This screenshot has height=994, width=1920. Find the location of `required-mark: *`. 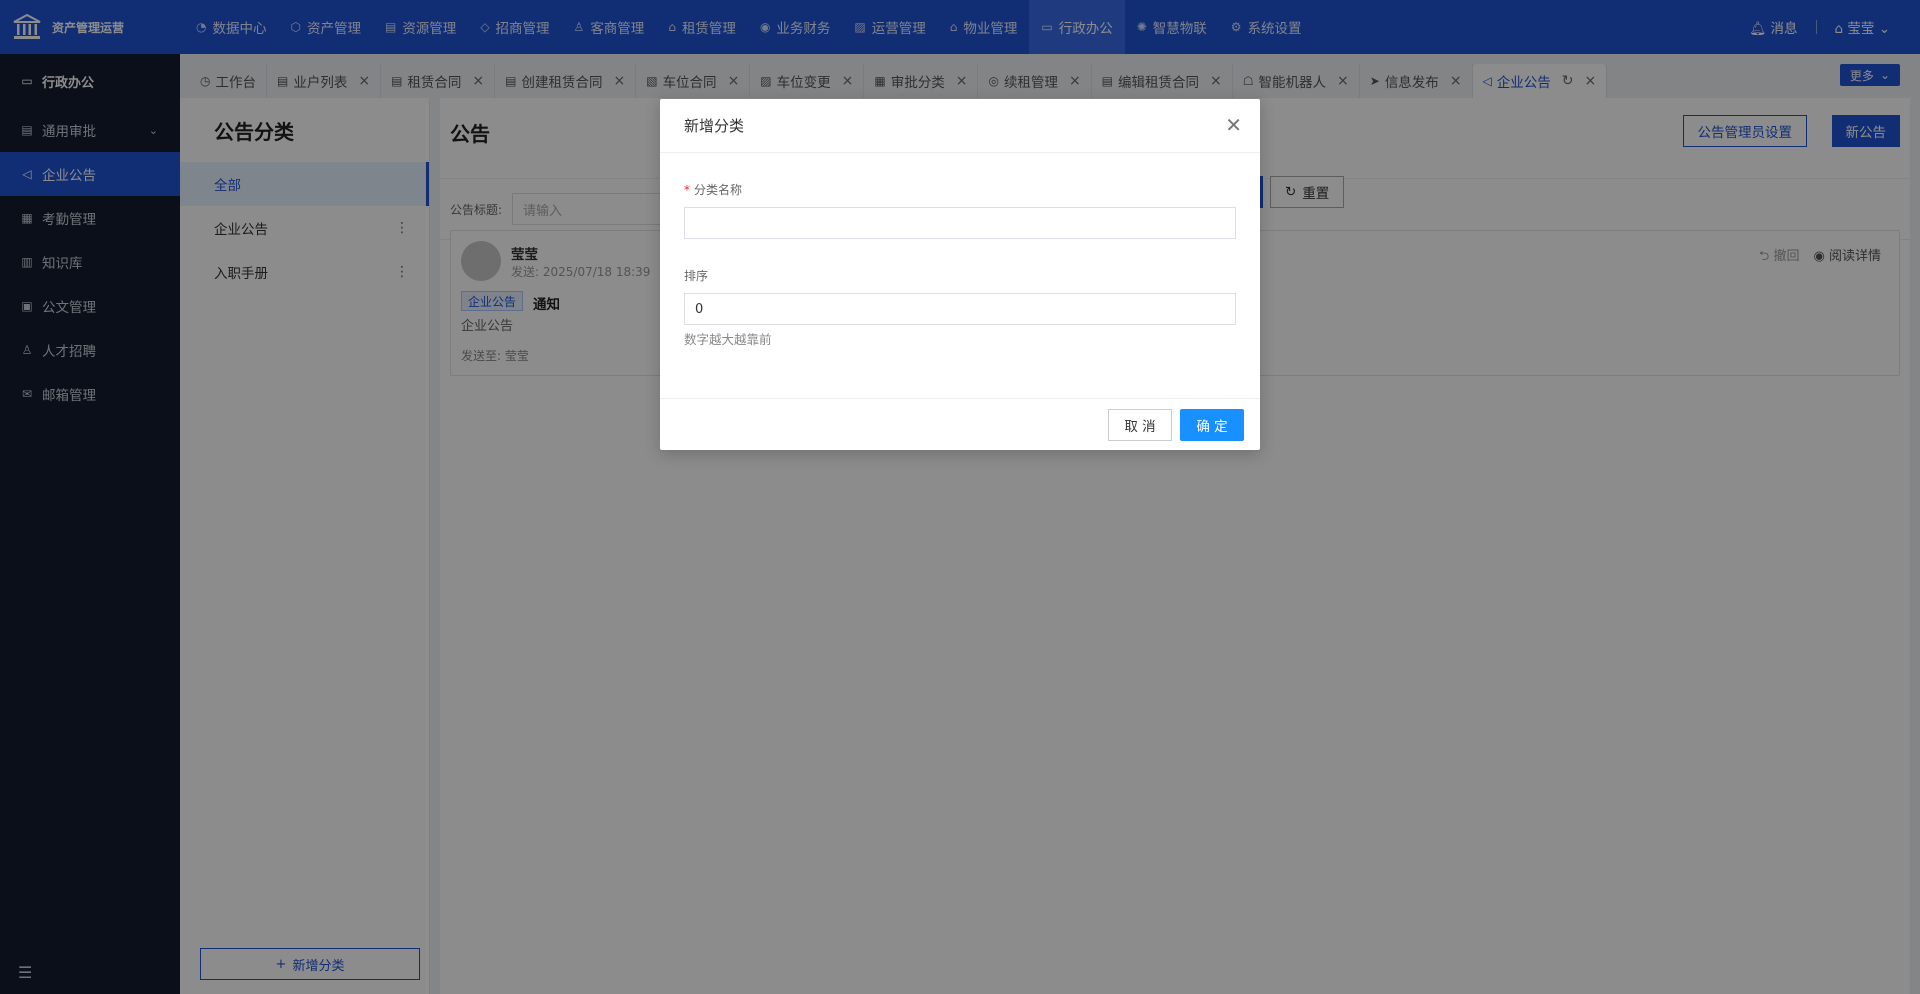

required-mark: * is located at coordinates (687, 190).